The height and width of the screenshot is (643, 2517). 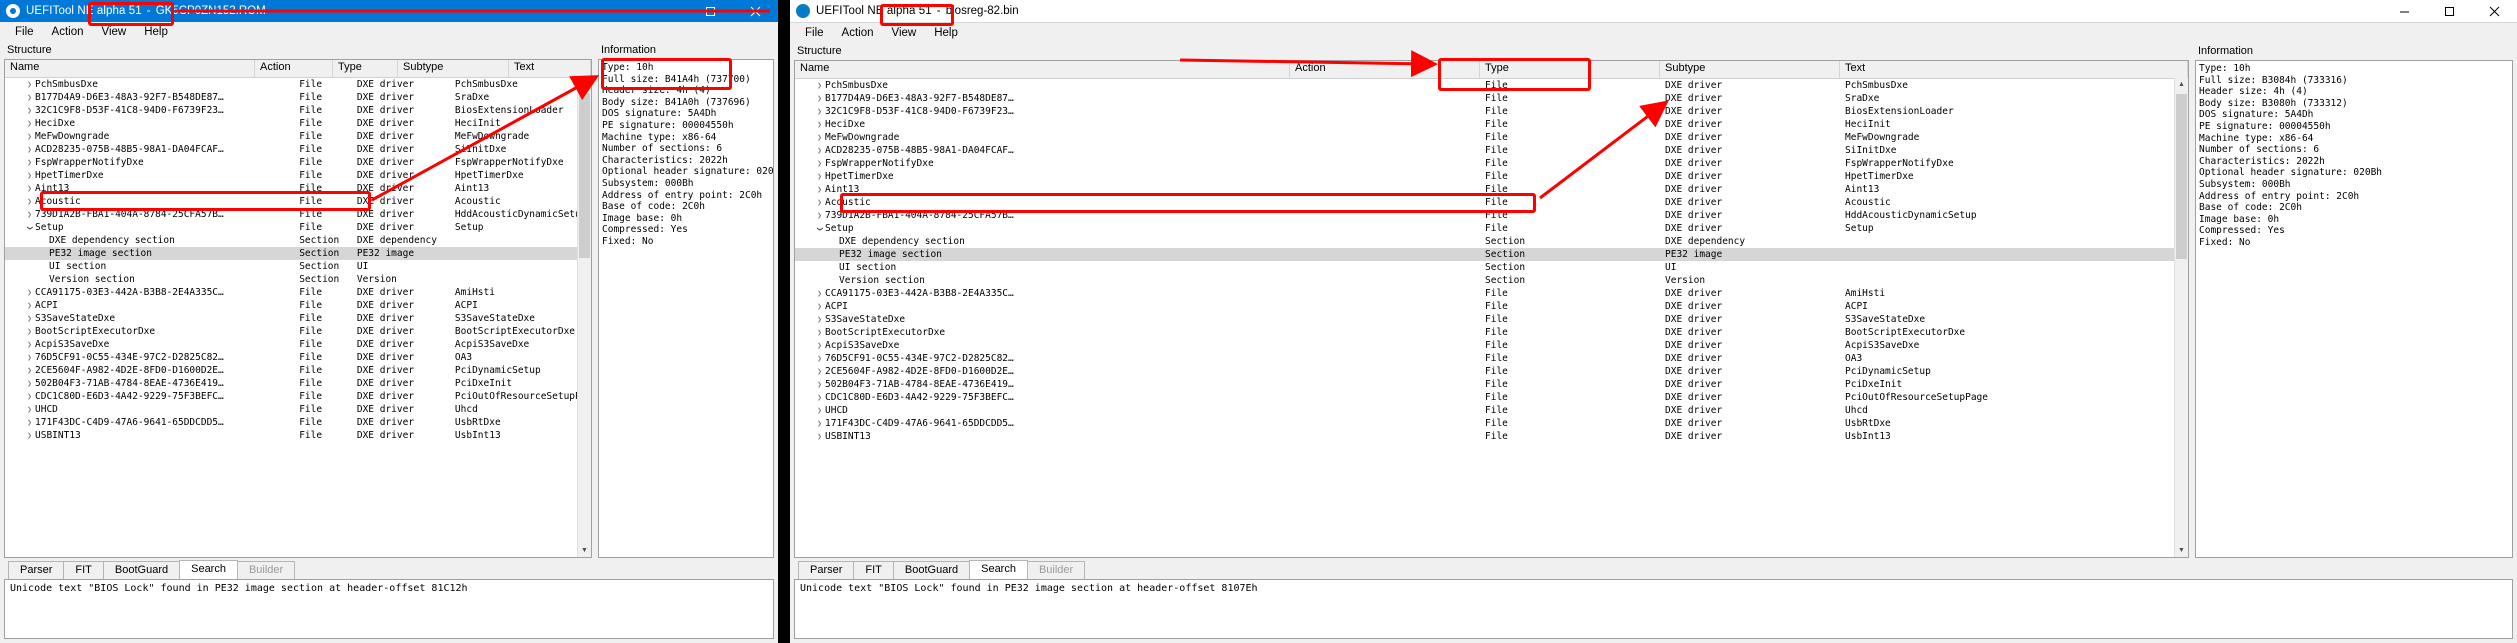 What do you see at coordinates (550, 68) in the screenshot?
I see `column-header-text: Text` at bounding box center [550, 68].